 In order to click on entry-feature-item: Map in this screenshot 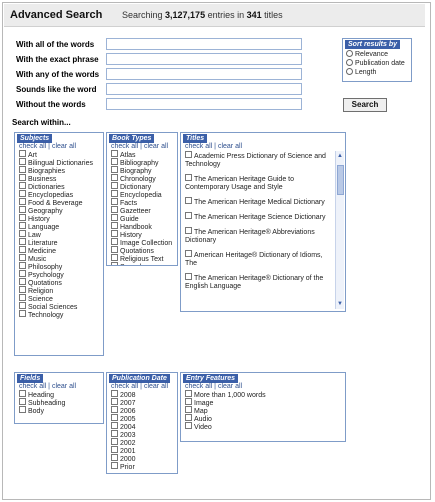, I will do `click(264, 410)`.